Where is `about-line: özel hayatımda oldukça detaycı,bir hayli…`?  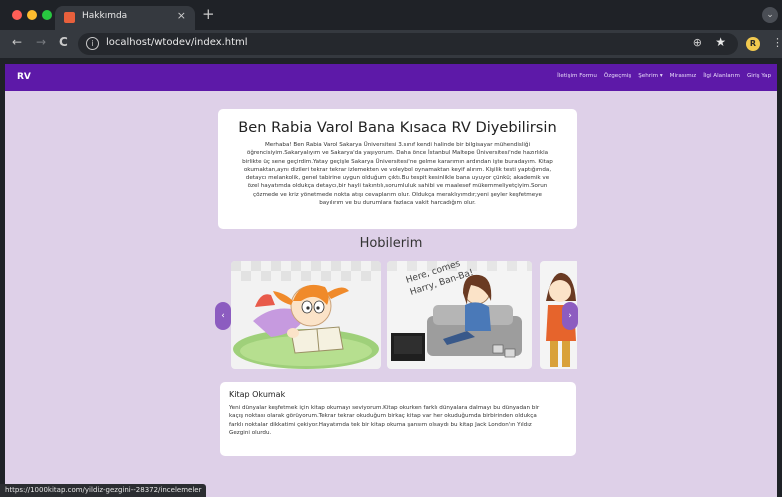
about-line: özel hayatımda oldukça detaycı,bir hayli… is located at coordinates (397, 186).